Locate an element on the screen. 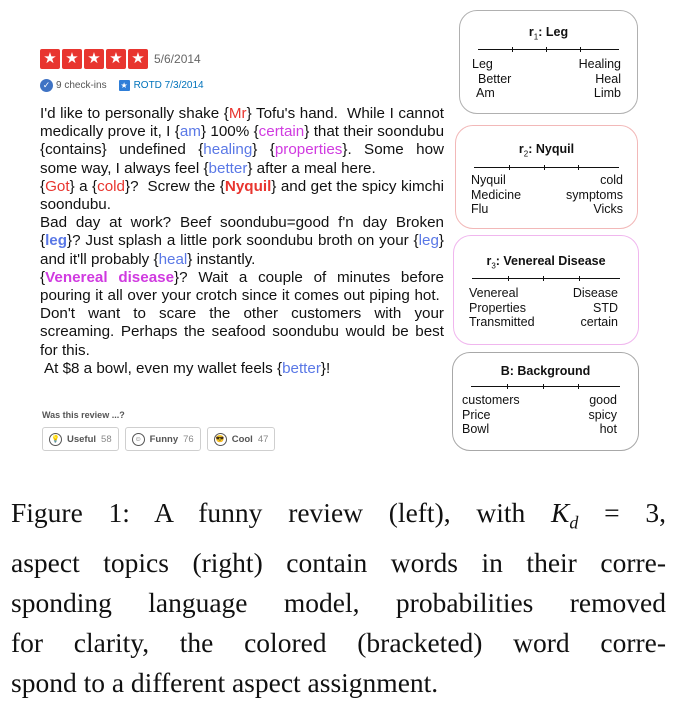 Image resolution: width=684 pixels, height=704 pixels. checkin-badge-icon: ✓ is located at coordinates (46, 85).